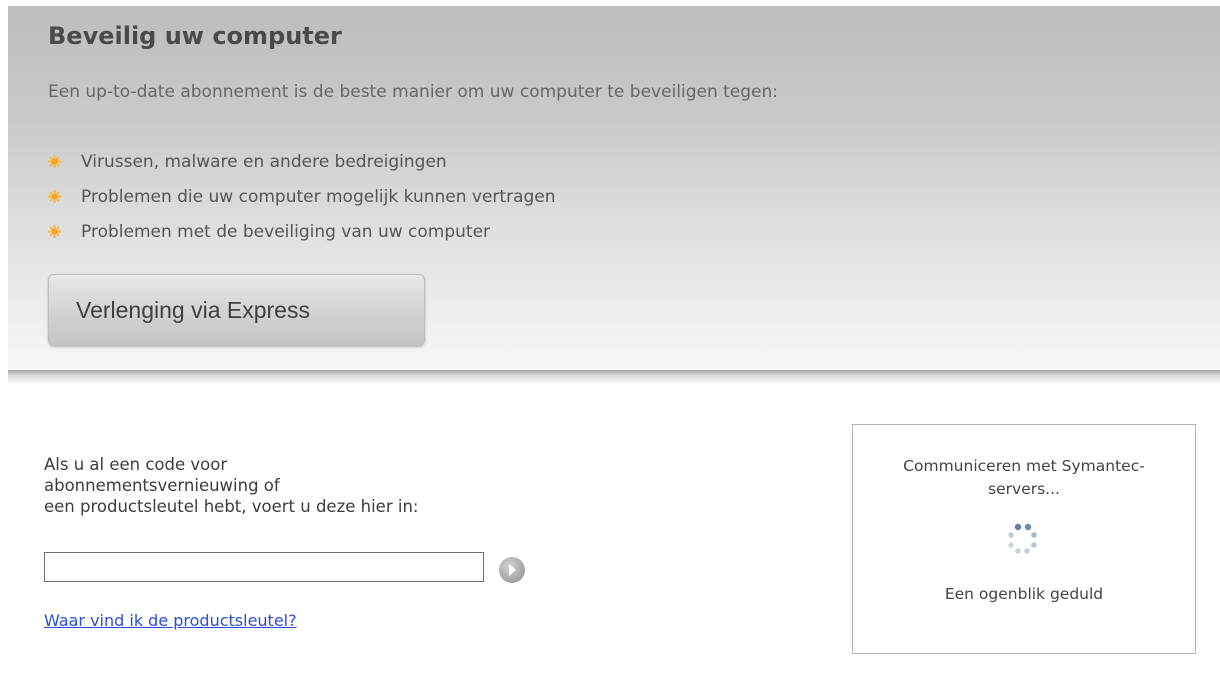 This screenshot has width=1220, height=694. I want to click on wait-message: Een ogenblik geduld, so click(1024, 594).